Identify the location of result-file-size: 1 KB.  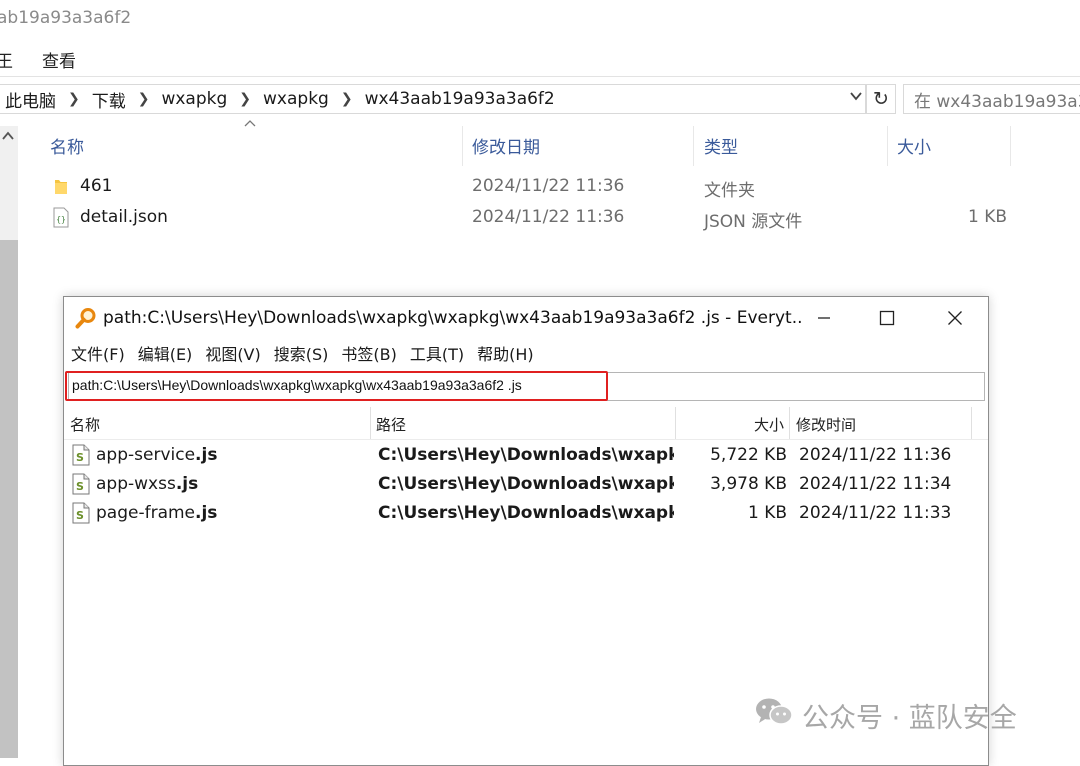
(767, 513).